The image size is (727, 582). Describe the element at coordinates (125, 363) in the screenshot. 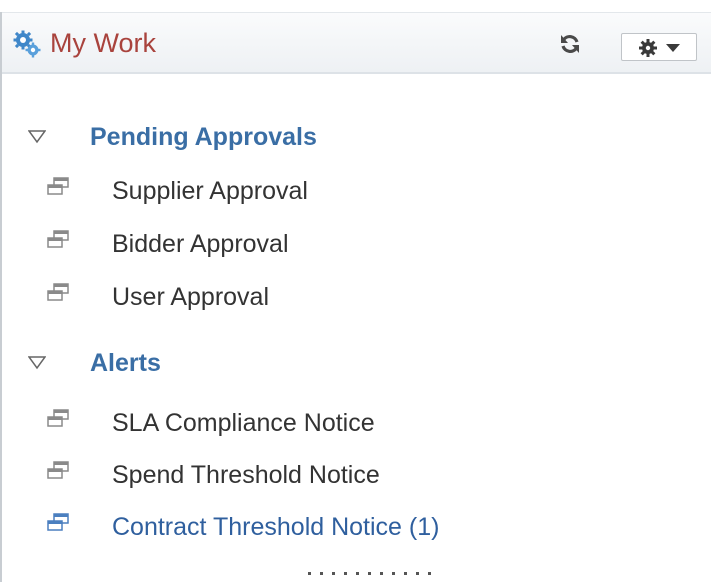

I see `section-label: Alerts` at that location.